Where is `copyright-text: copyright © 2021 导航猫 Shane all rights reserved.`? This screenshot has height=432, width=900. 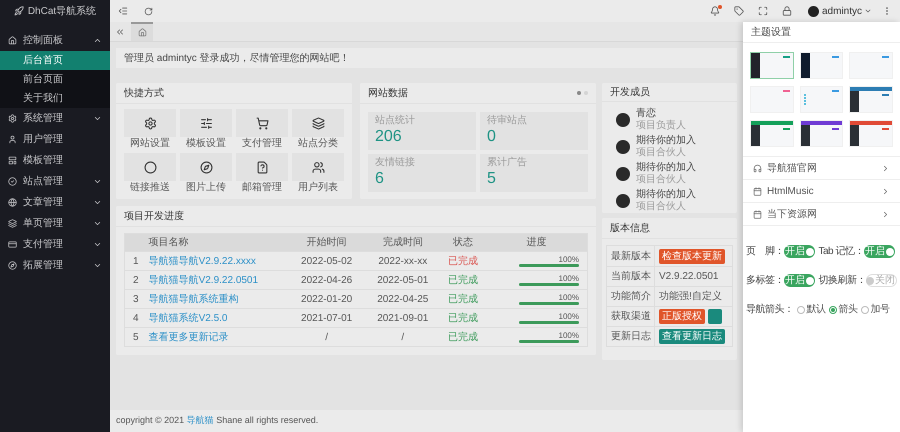 copyright-text: copyright © 2021 导航猫 Shane all rights reserved. is located at coordinates (217, 421).